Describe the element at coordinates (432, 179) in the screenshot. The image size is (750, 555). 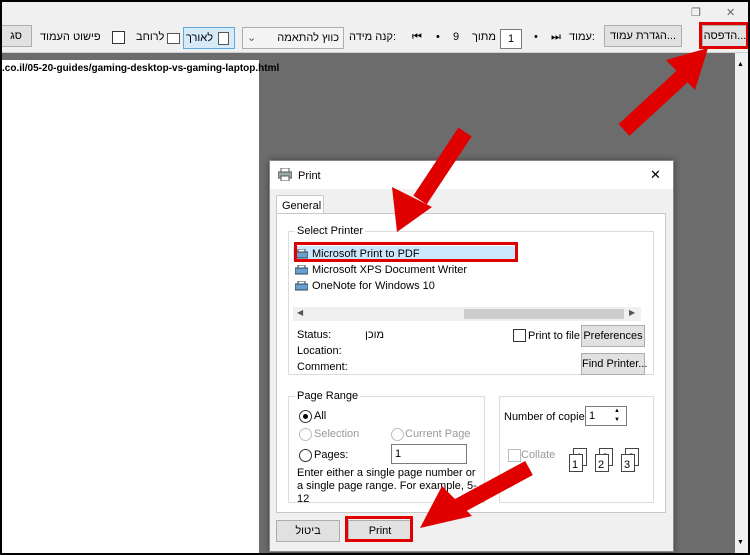
I see `arrow-to-printer` at that location.